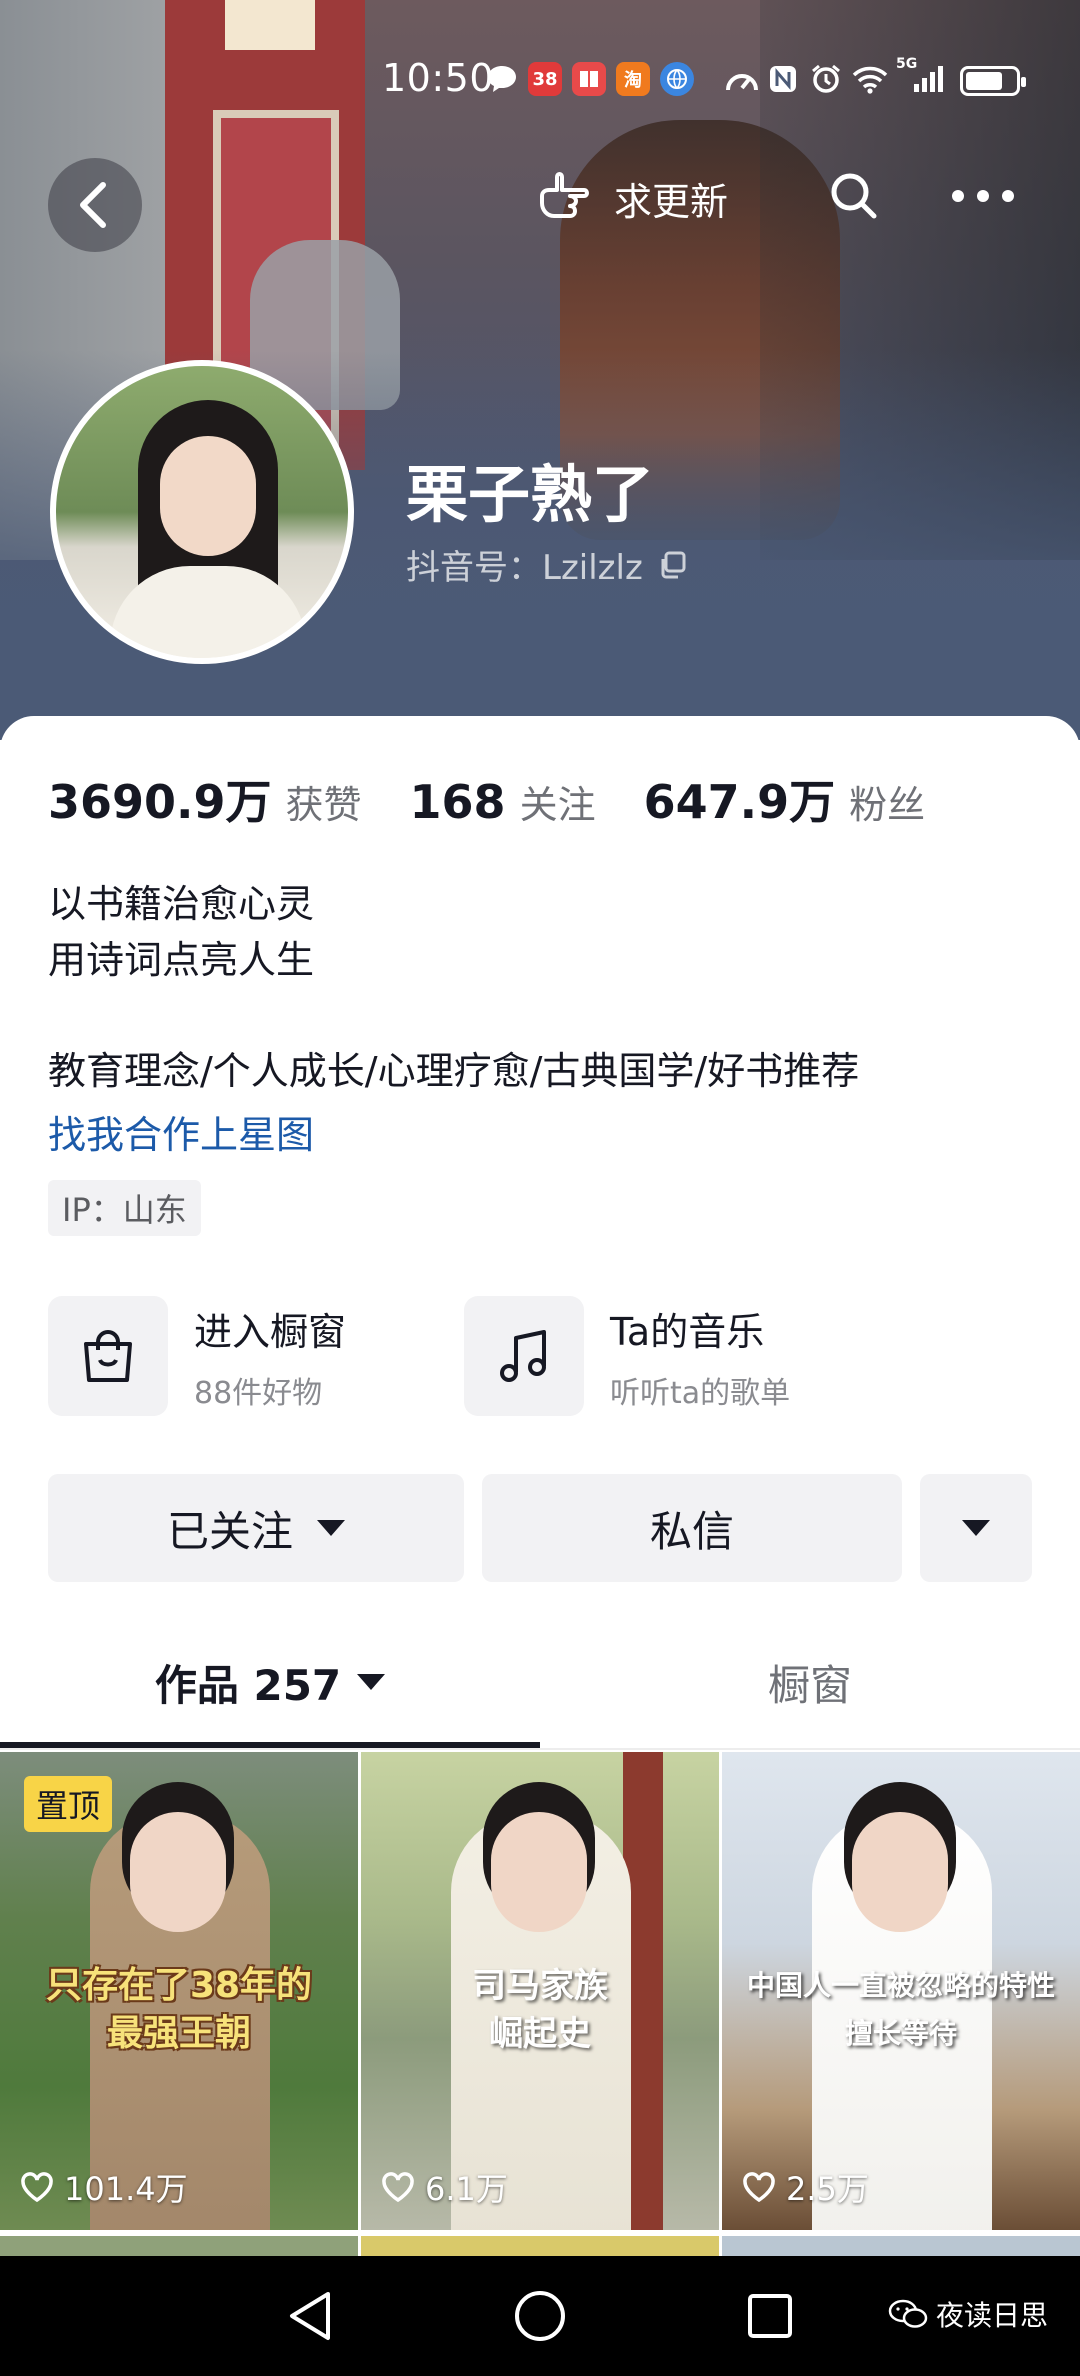  Describe the element at coordinates (827, 2189) in the screenshot. I see `video-likes-count: 2.5万` at that location.